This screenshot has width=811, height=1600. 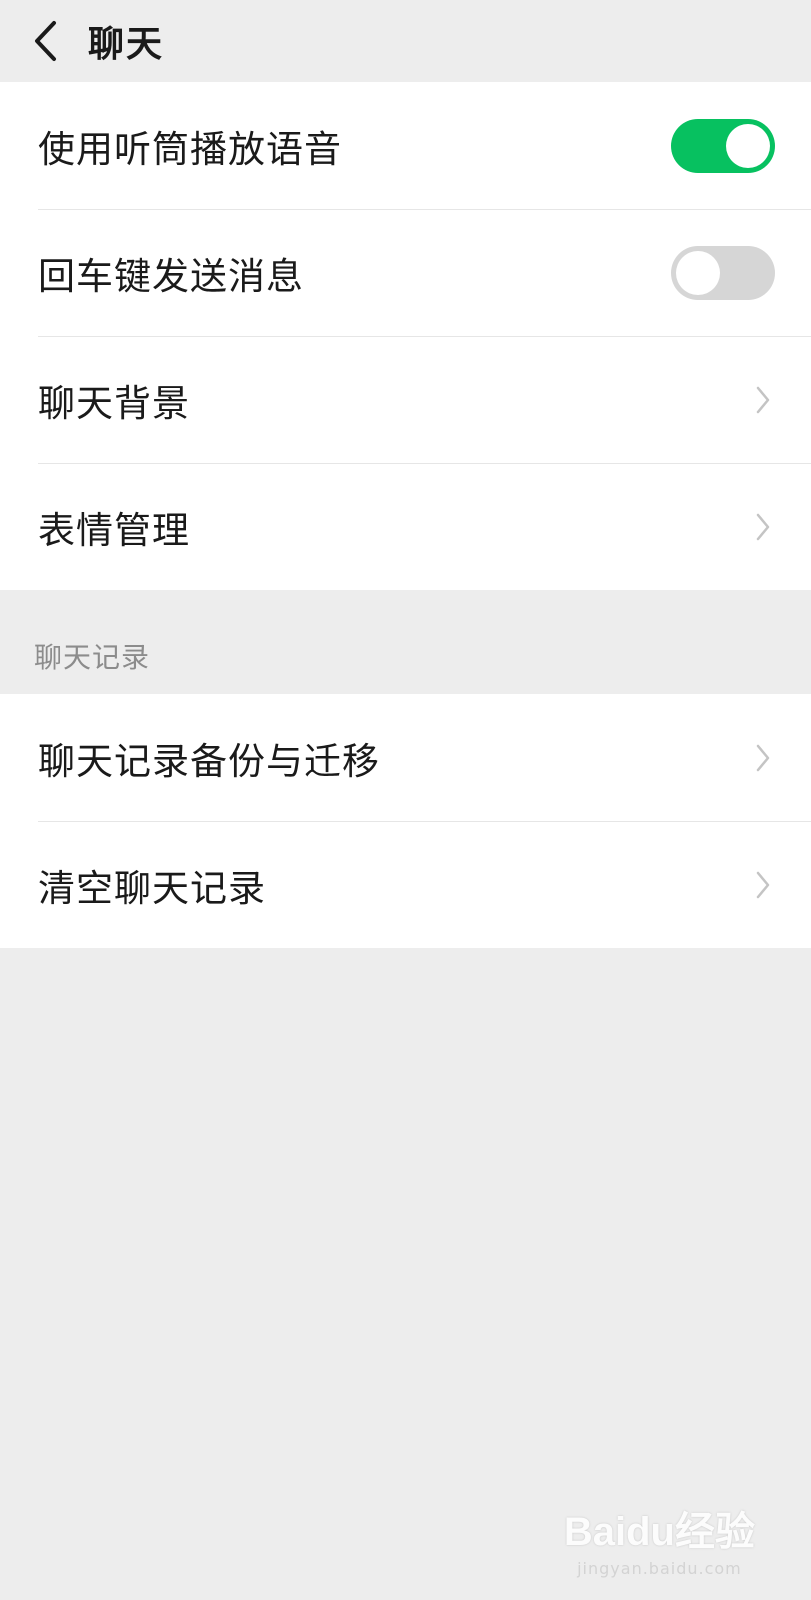 What do you see at coordinates (190, 149) in the screenshot?
I see `setting-label: 使用听筒播放语音` at bounding box center [190, 149].